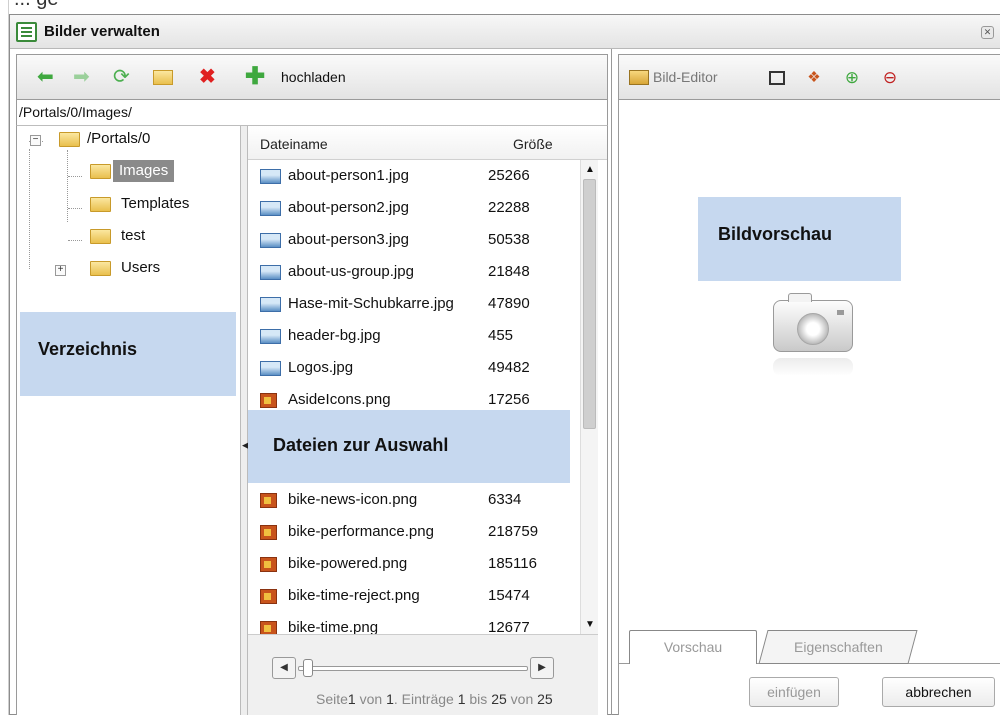  Describe the element at coordinates (794, 692) in the screenshot. I see `insert-button: einfügen` at that location.